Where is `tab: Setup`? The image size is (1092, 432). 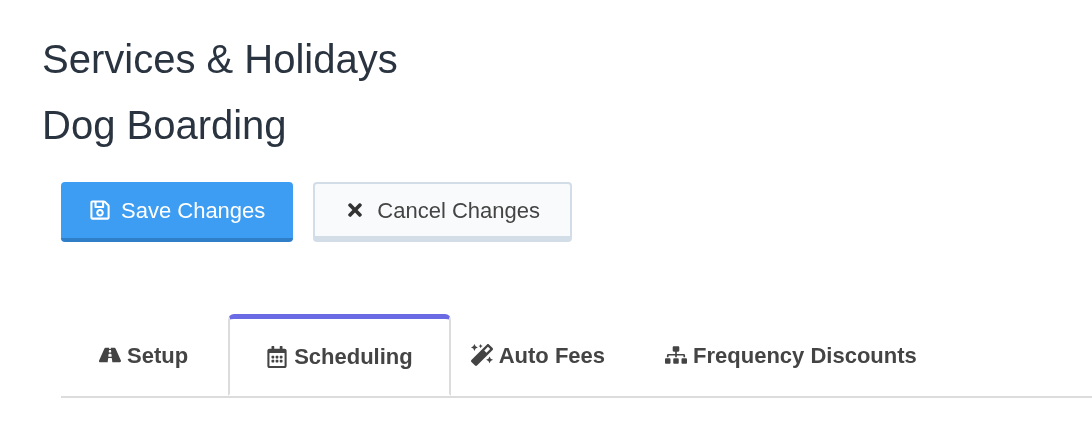 tab: Setup is located at coordinates (144, 355).